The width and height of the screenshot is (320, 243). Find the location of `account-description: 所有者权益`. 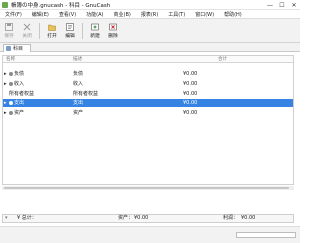

account-description: 所有者权益 is located at coordinates (86, 94).